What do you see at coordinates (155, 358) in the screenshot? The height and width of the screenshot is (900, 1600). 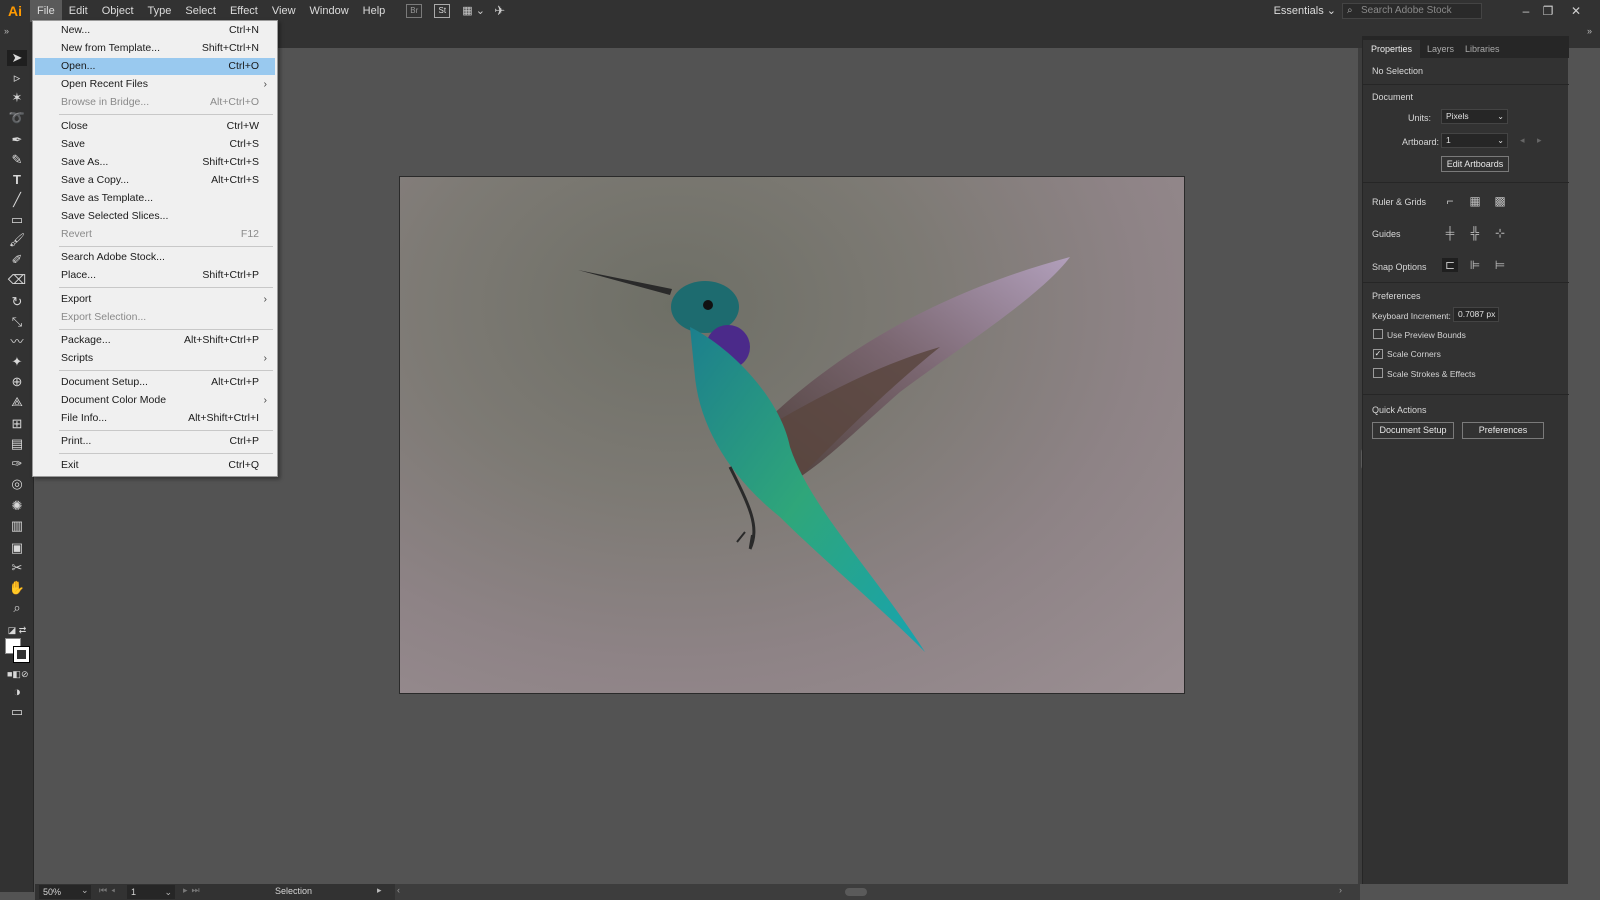 I see `menu-item-scripts: Scripts ›` at bounding box center [155, 358].